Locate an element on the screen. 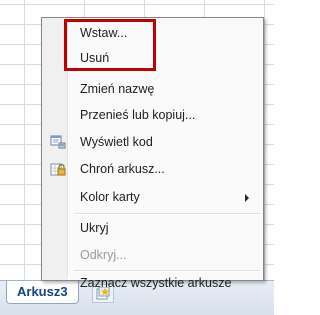 This screenshot has width=320, height=315. menu-item-view-code: Wyświetl kod is located at coordinates (152, 142).